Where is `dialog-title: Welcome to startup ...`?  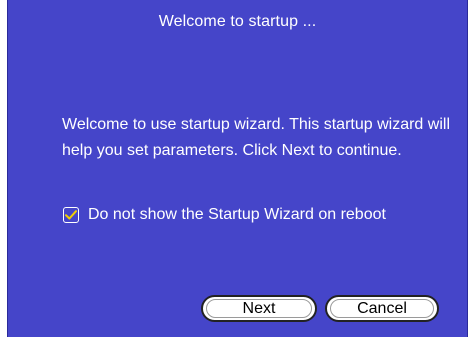 dialog-title: Welcome to startup ... is located at coordinates (237, 21).